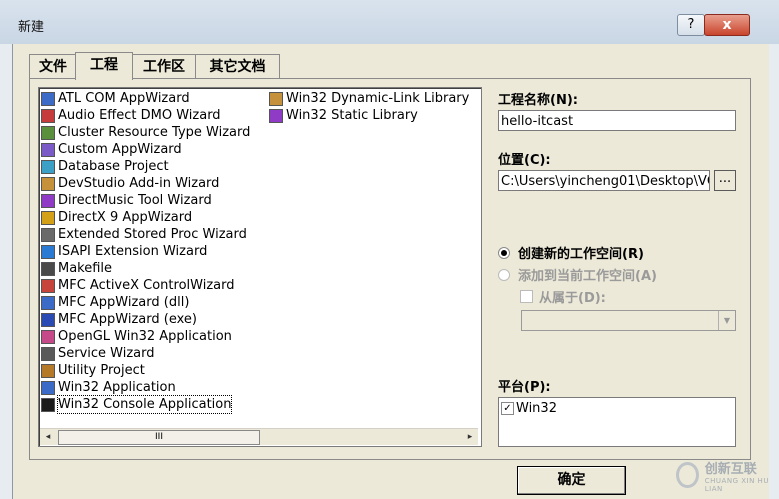 Image resolution: width=779 pixels, height=499 pixels. I want to click on project-type-item: OpenGL Win32 Application, so click(145, 336).